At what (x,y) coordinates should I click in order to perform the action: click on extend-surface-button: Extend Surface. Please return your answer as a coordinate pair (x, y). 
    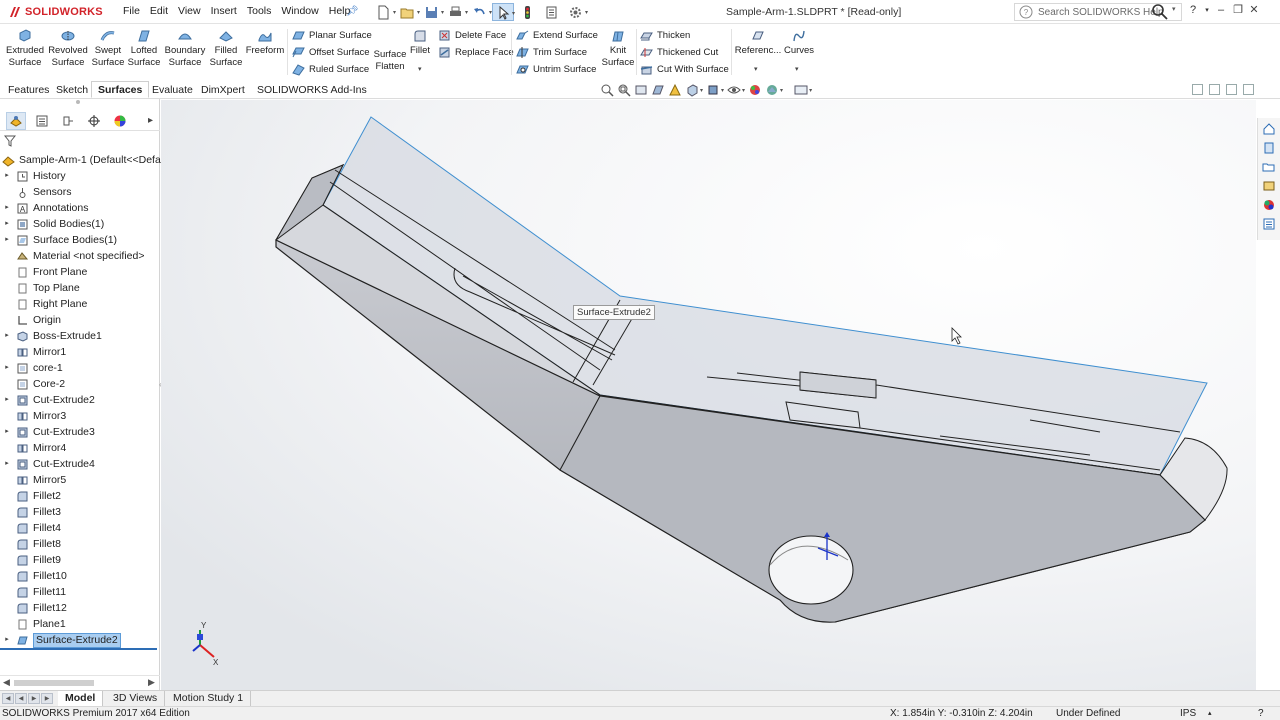
    Looking at the image, I should click on (557, 35).